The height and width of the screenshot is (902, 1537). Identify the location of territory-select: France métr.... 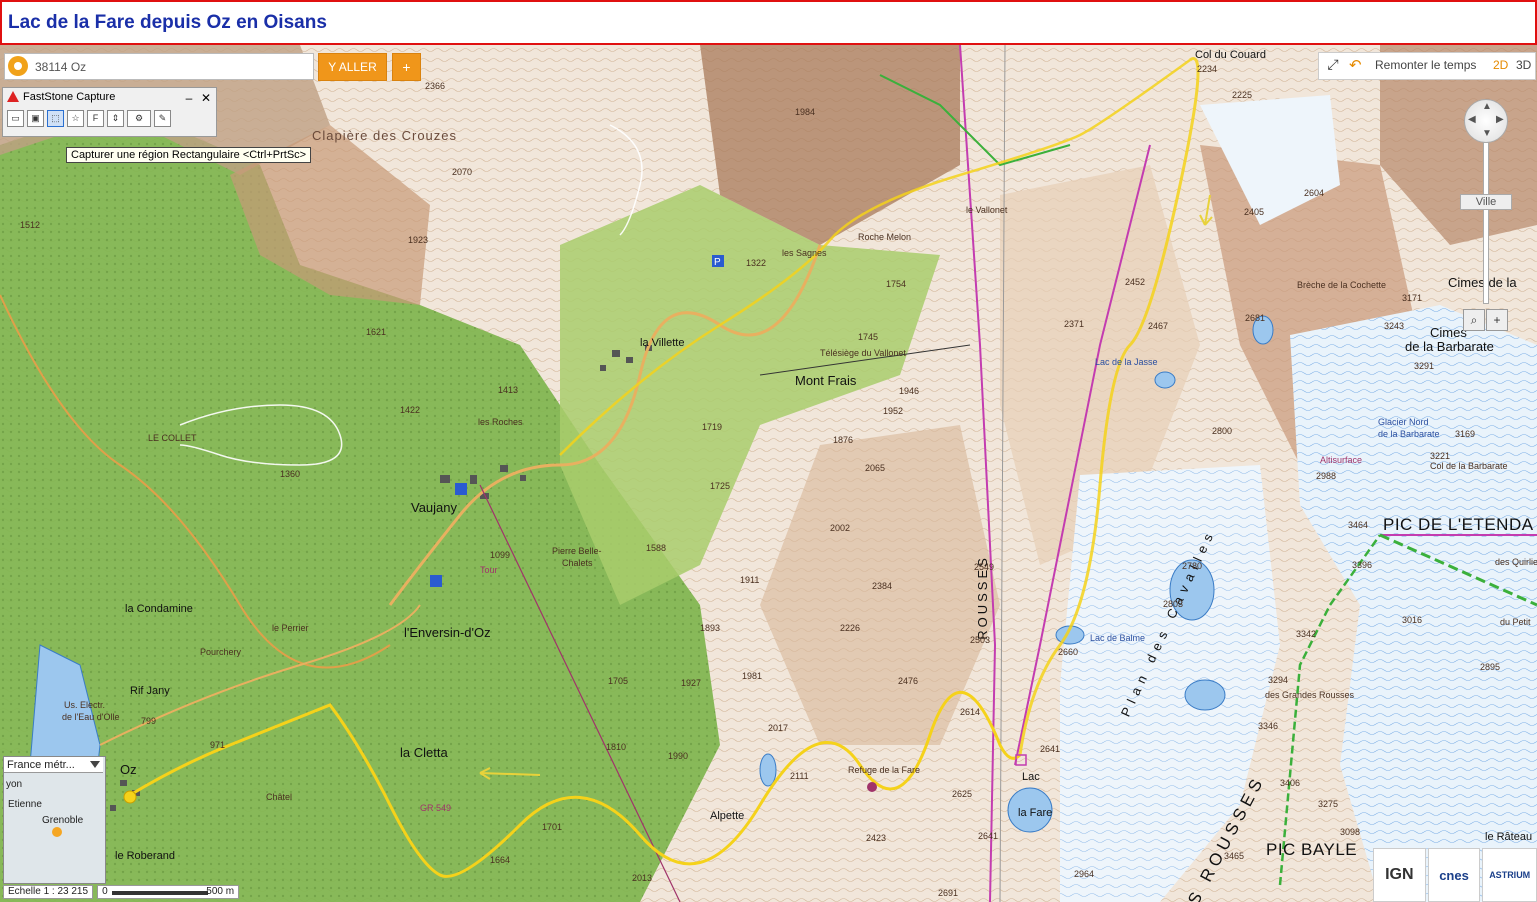
(53, 765).